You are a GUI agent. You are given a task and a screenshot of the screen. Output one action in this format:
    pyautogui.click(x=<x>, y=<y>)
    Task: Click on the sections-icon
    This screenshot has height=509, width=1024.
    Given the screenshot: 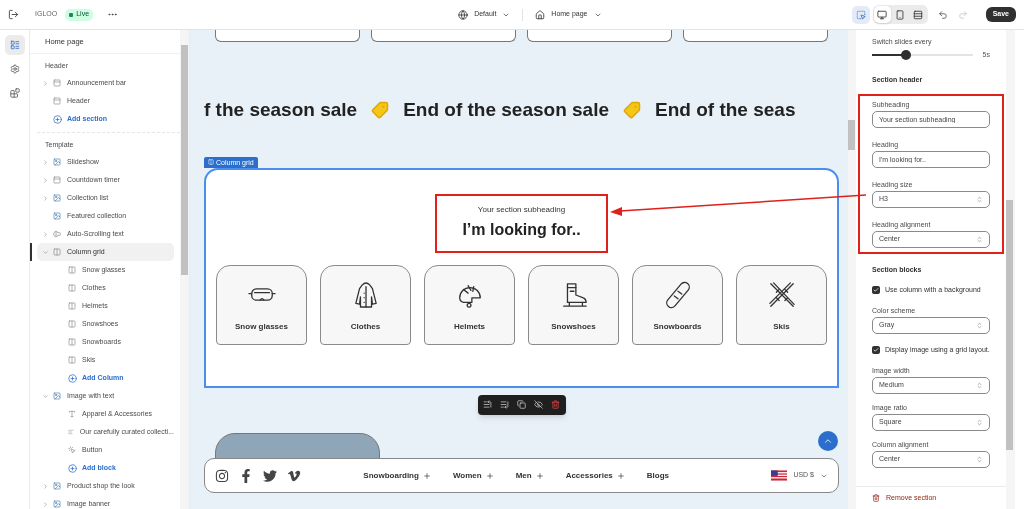 What is the action you would take?
    pyautogui.click(x=14, y=45)
    